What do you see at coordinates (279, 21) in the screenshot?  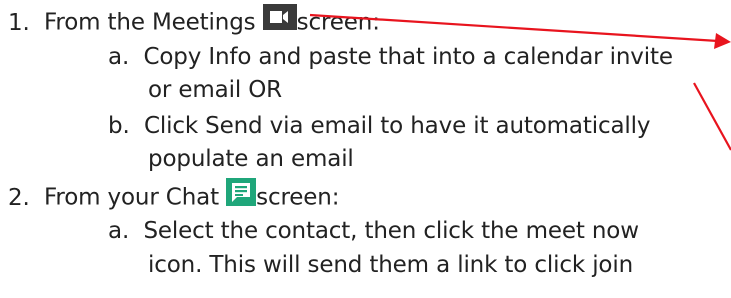 I see `video-camera-icon` at bounding box center [279, 21].